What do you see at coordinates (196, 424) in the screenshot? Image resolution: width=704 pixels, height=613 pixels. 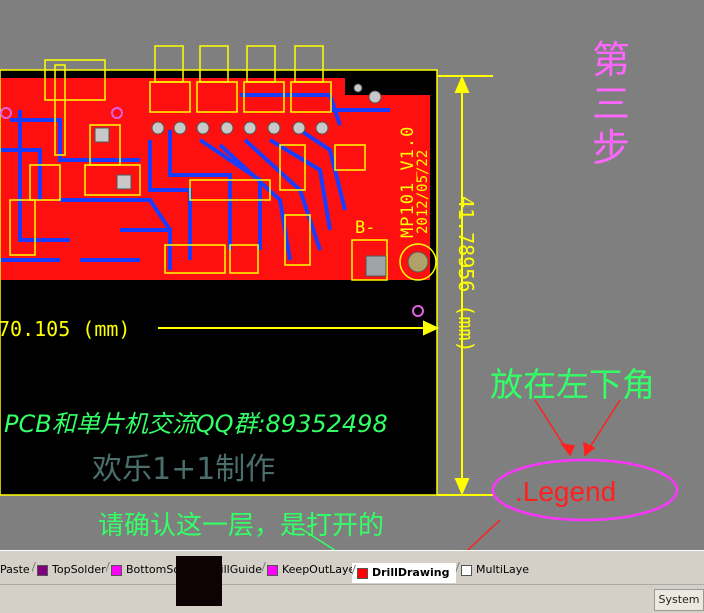 I see `group-text: PCB和单片机交流QQ群:89352498` at bounding box center [196, 424].